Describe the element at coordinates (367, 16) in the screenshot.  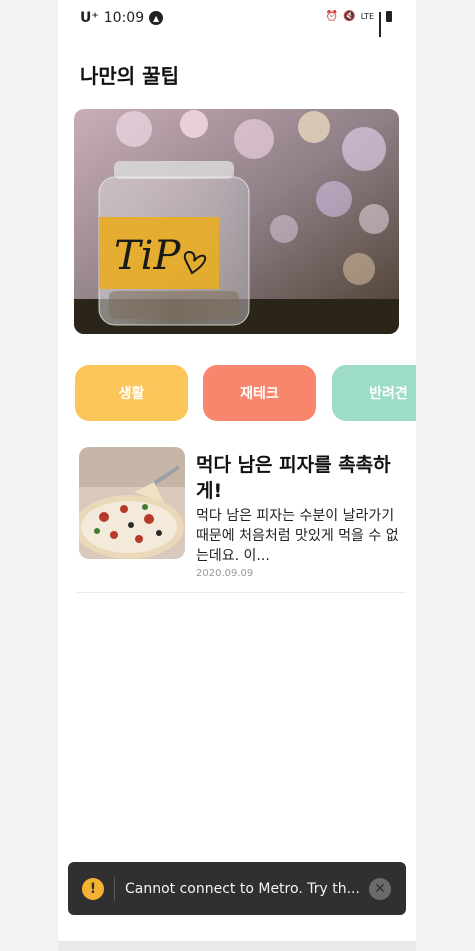
I see `lte-label: LTE` at that location.